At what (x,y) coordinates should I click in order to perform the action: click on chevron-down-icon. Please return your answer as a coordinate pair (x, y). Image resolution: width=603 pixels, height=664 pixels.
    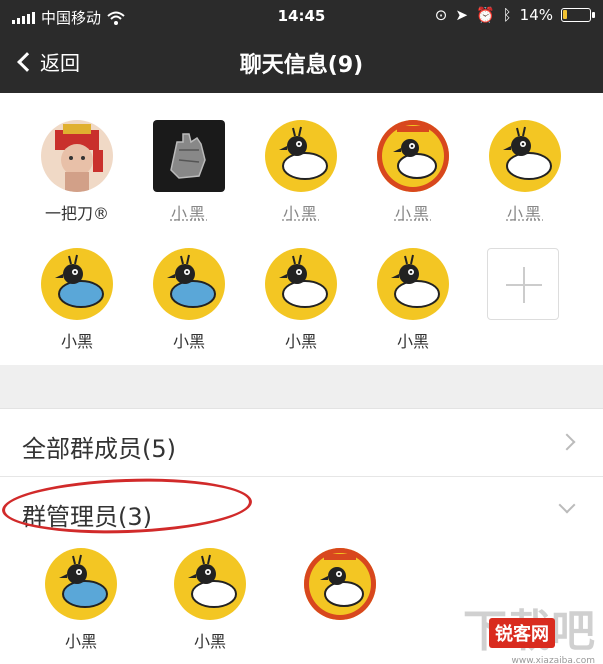
    Looking at the image, I should click on (567, 505).